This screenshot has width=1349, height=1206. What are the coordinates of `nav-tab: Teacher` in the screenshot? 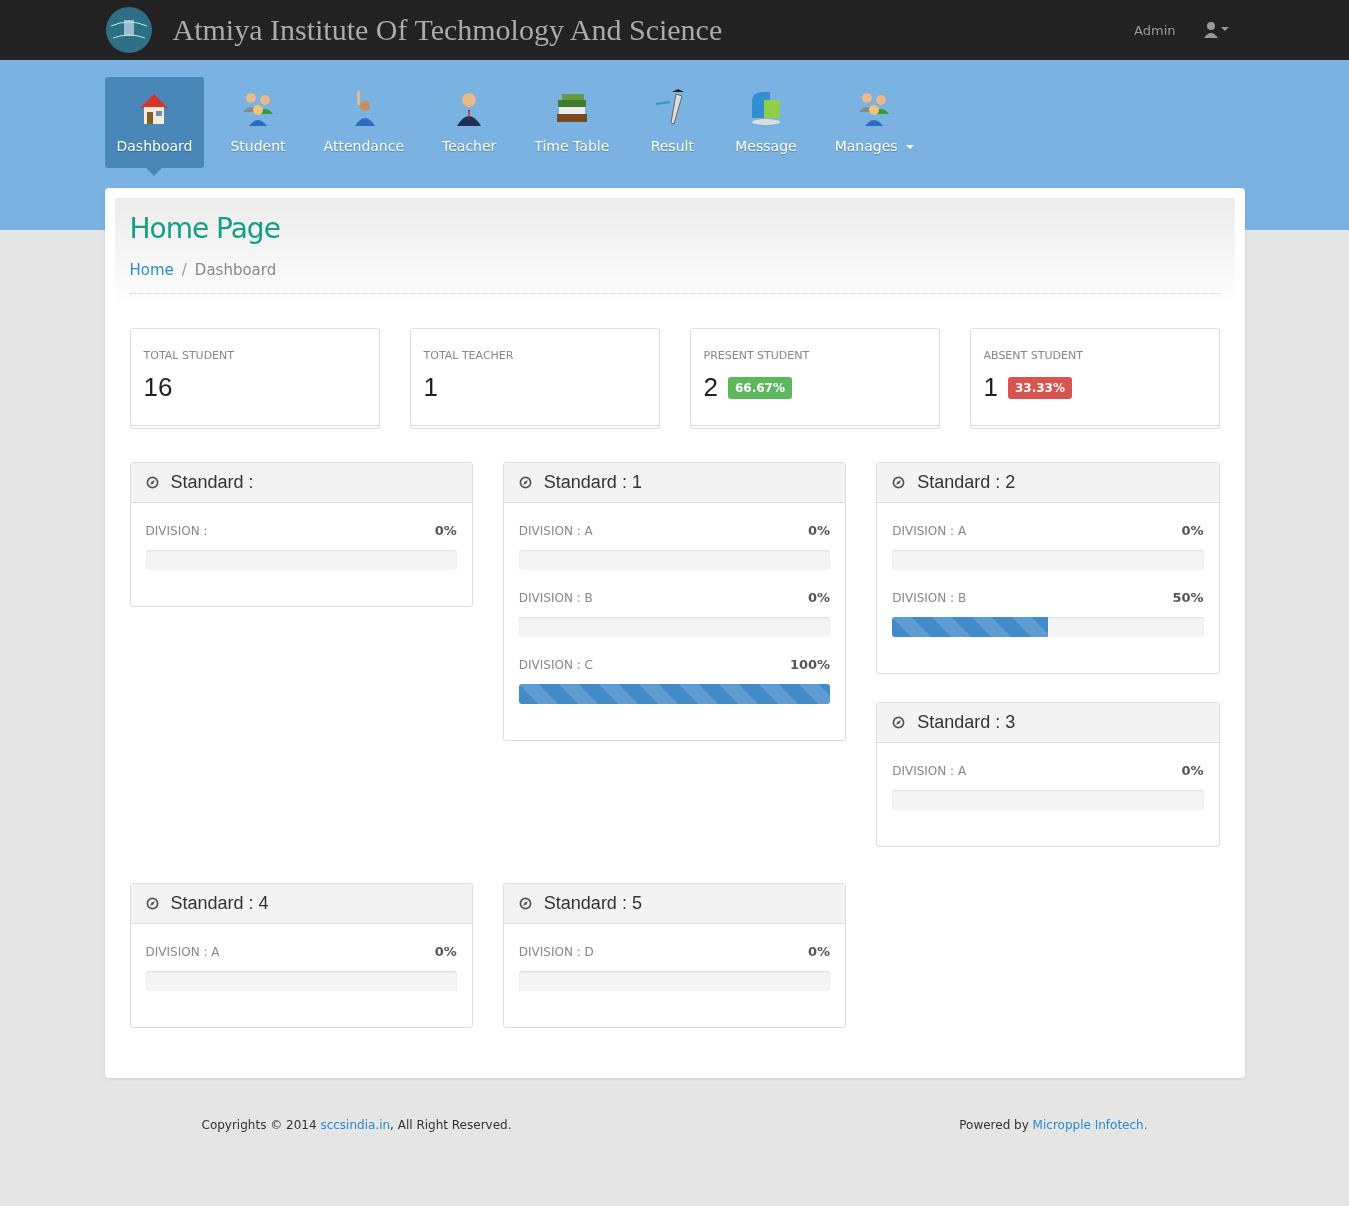 It's located at (469, 122).